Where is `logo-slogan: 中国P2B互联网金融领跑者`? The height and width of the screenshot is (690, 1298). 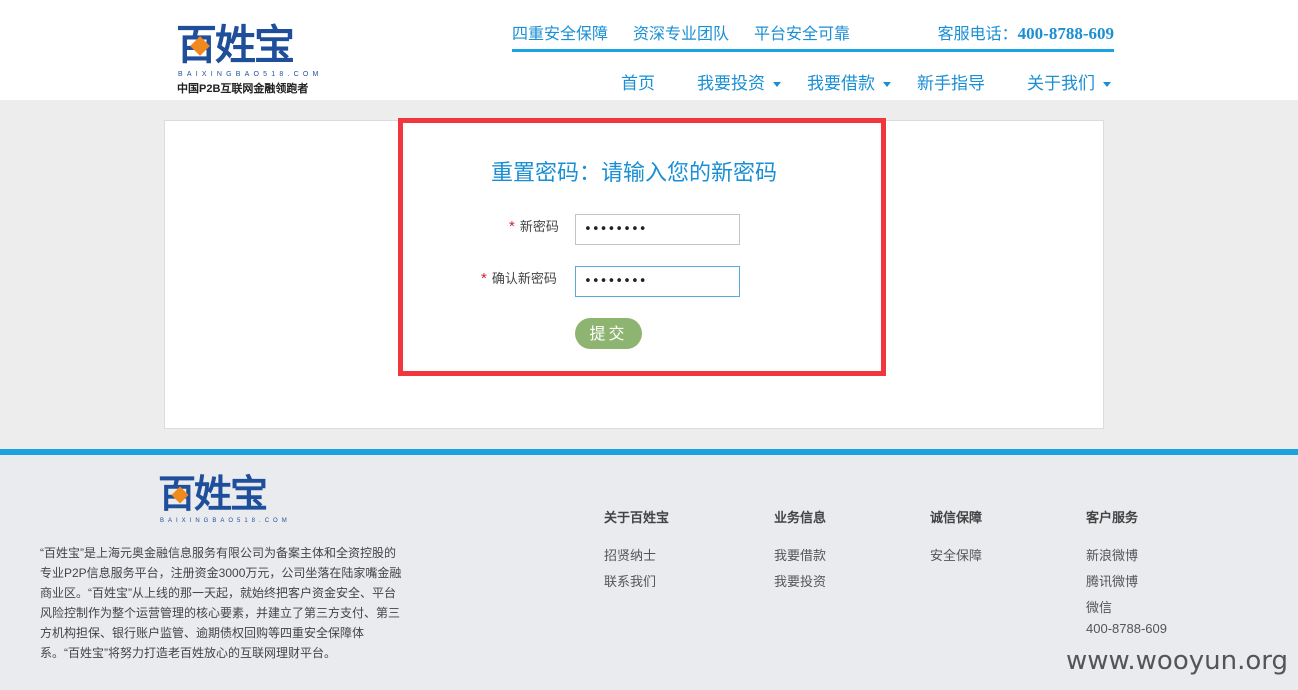 logo-slogan: 中国P2B互联网金融领跑者 is located at coordinates (243, 89).